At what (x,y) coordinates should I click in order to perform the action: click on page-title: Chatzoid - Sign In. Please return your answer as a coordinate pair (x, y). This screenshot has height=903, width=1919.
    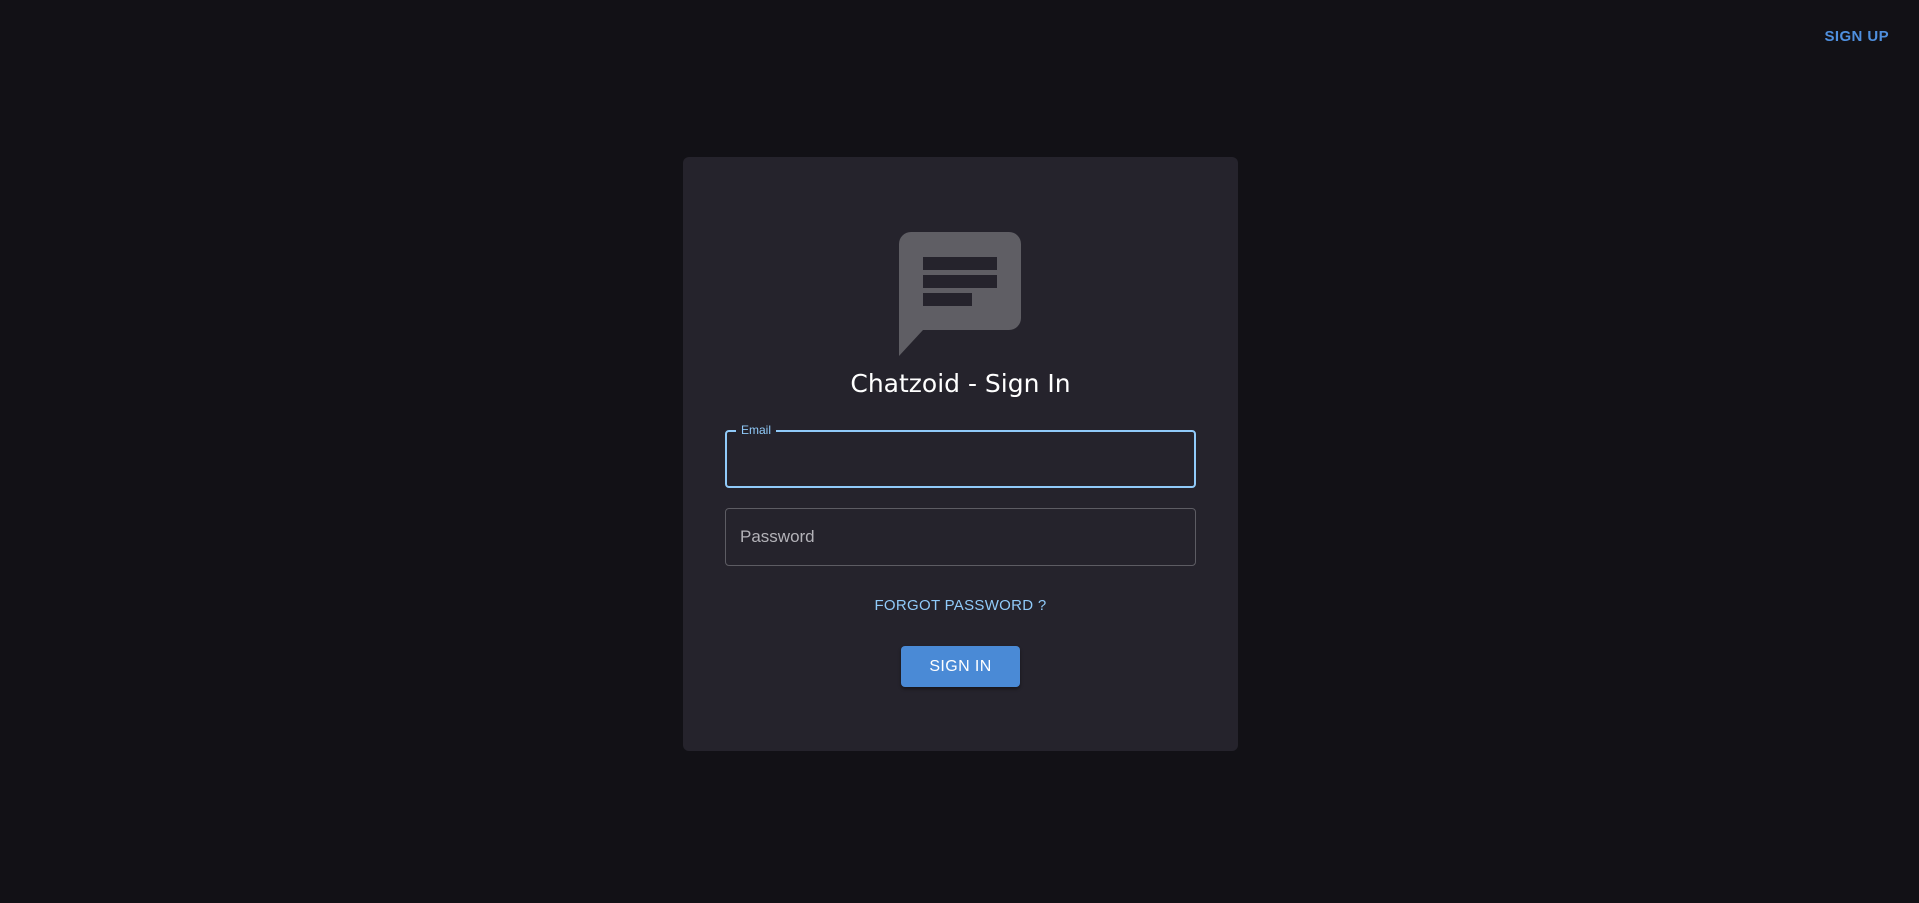
    Looking at the image, I should click on (960, 383).